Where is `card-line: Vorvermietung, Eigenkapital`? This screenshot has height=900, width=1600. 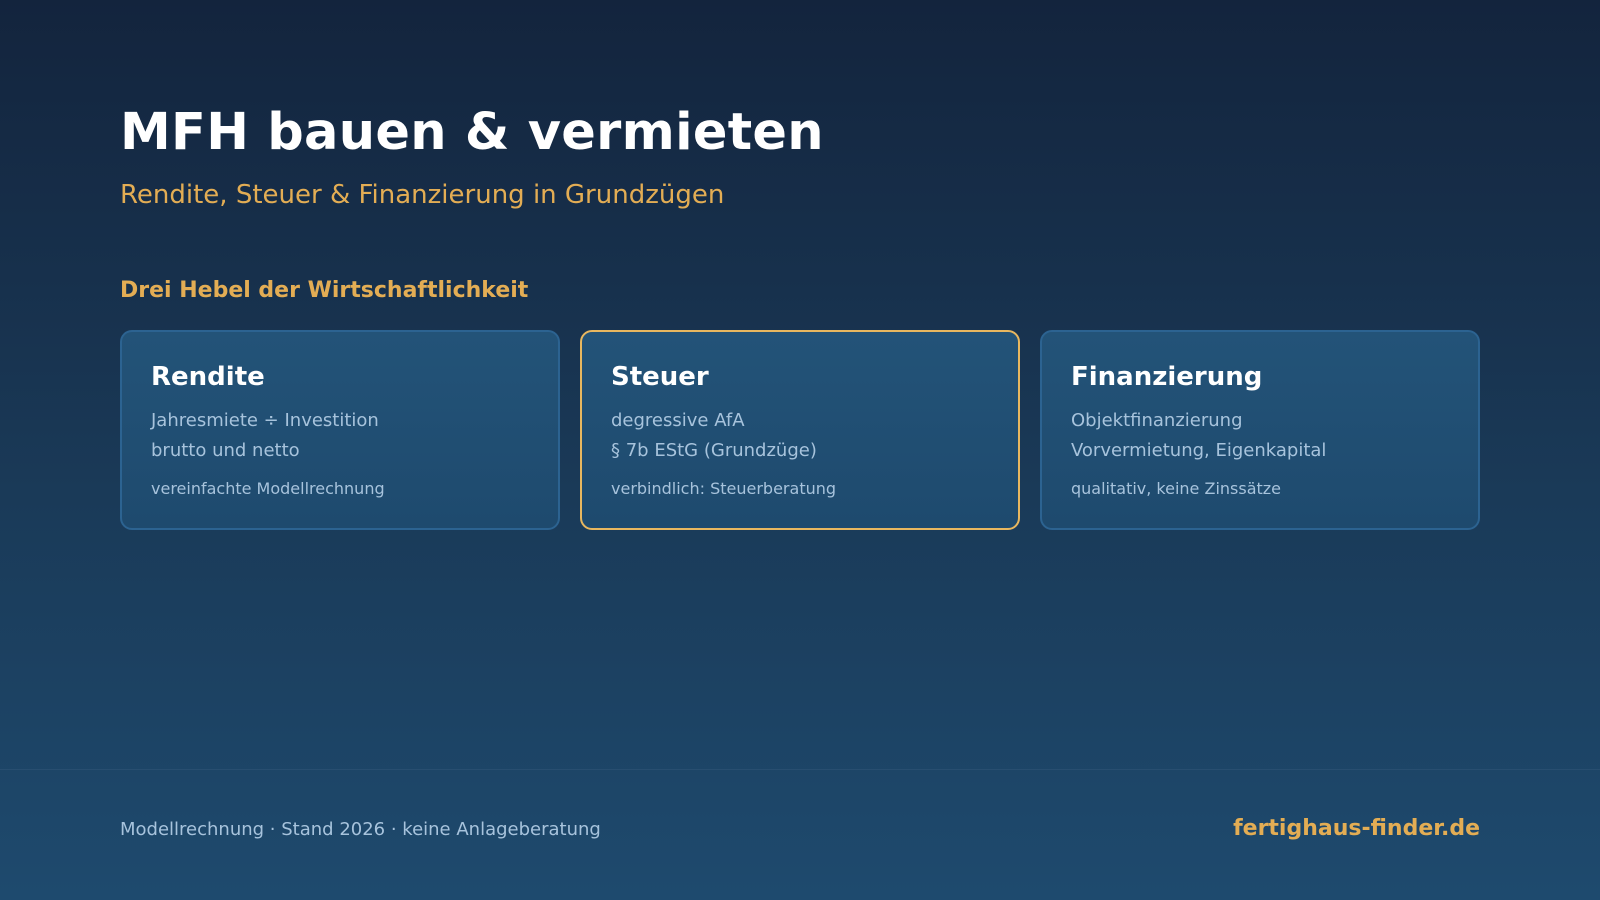 card-line: Vorvermietung, Eigenkapital is located at coordinates (1199, 450).